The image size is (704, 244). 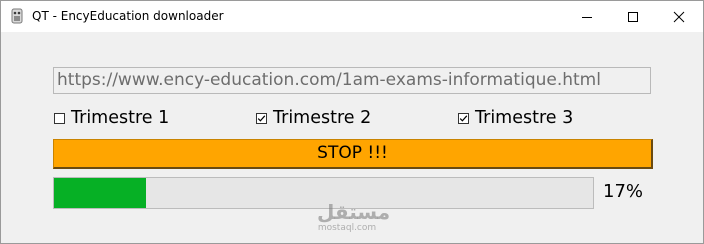 I want to click on checkbox-label: Trimestre 3, so click(x=524, y=118).